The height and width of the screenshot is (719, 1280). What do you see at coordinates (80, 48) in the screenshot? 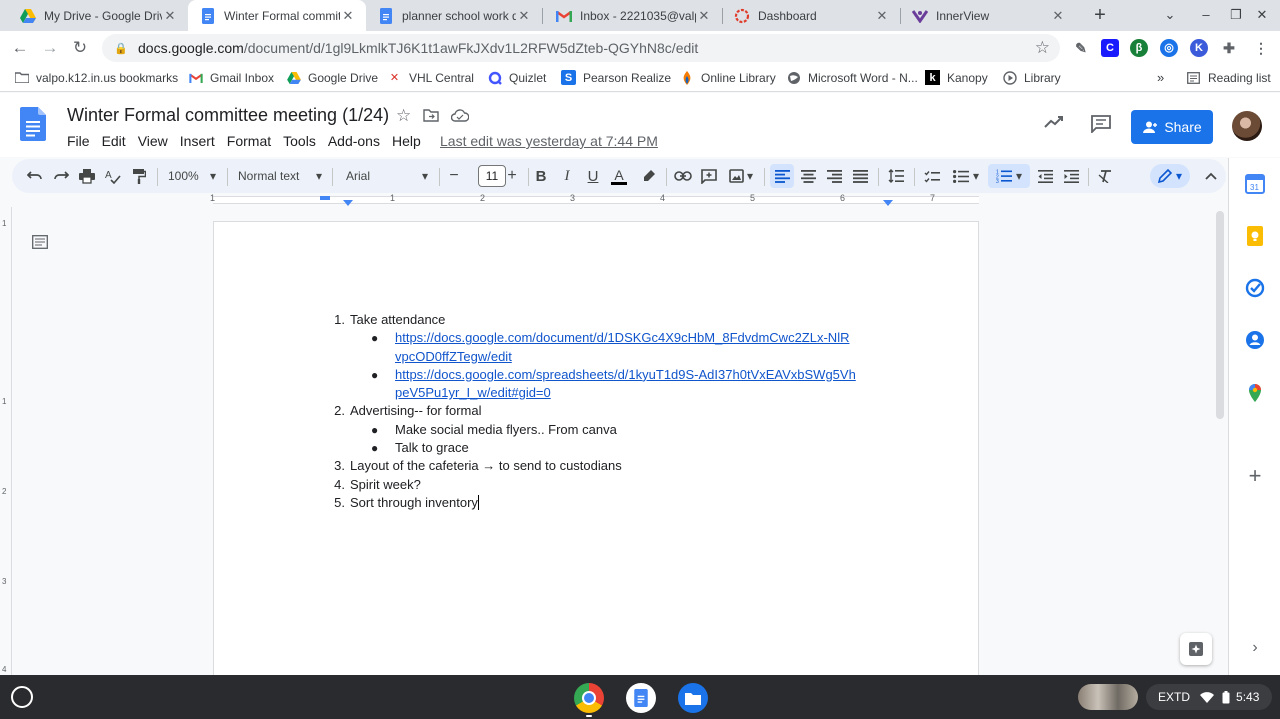
I see `reload-icon: ↻` at bounding box center [80, 48].